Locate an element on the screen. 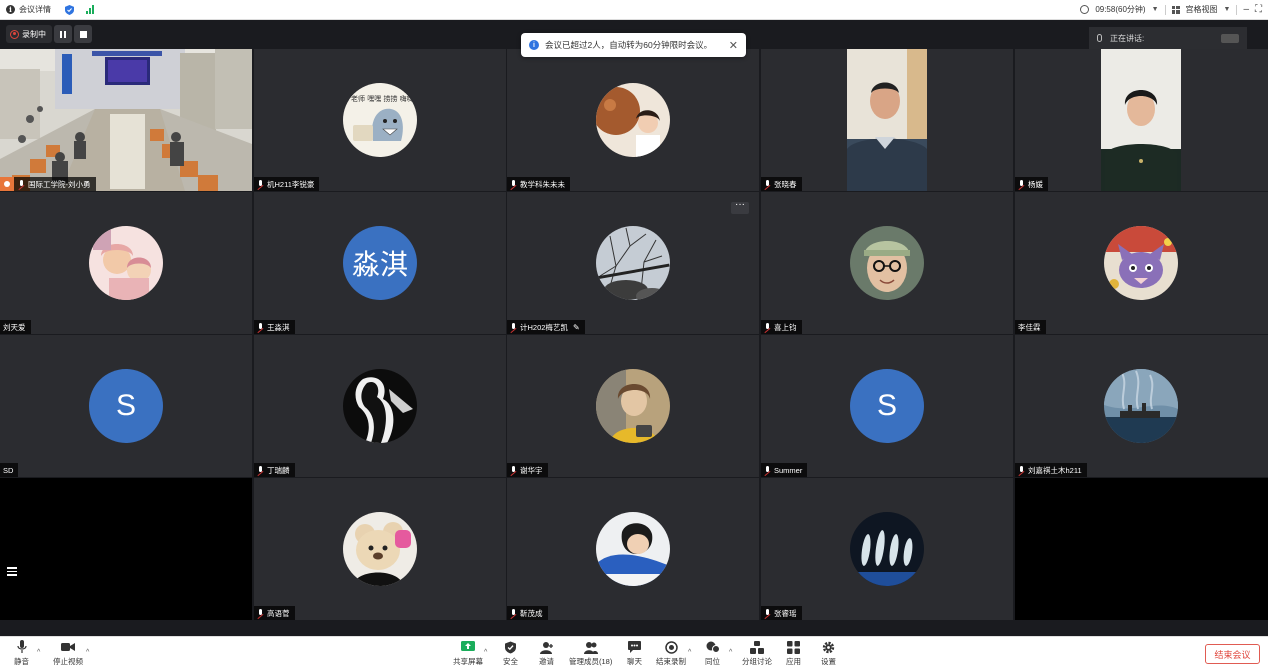 The image size is (1268, 670). participant-name-tag: 杨媛 is located at coordinates (1031, 184).